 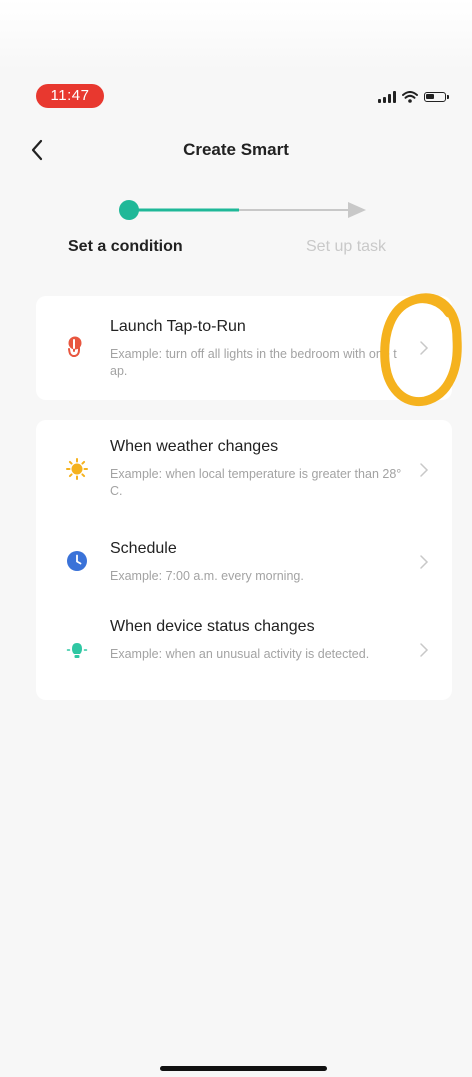 What do you see at coordinates (357, 210) in the screenshot?
I see `arrow-right-icon` at bounding box center [357, 210].